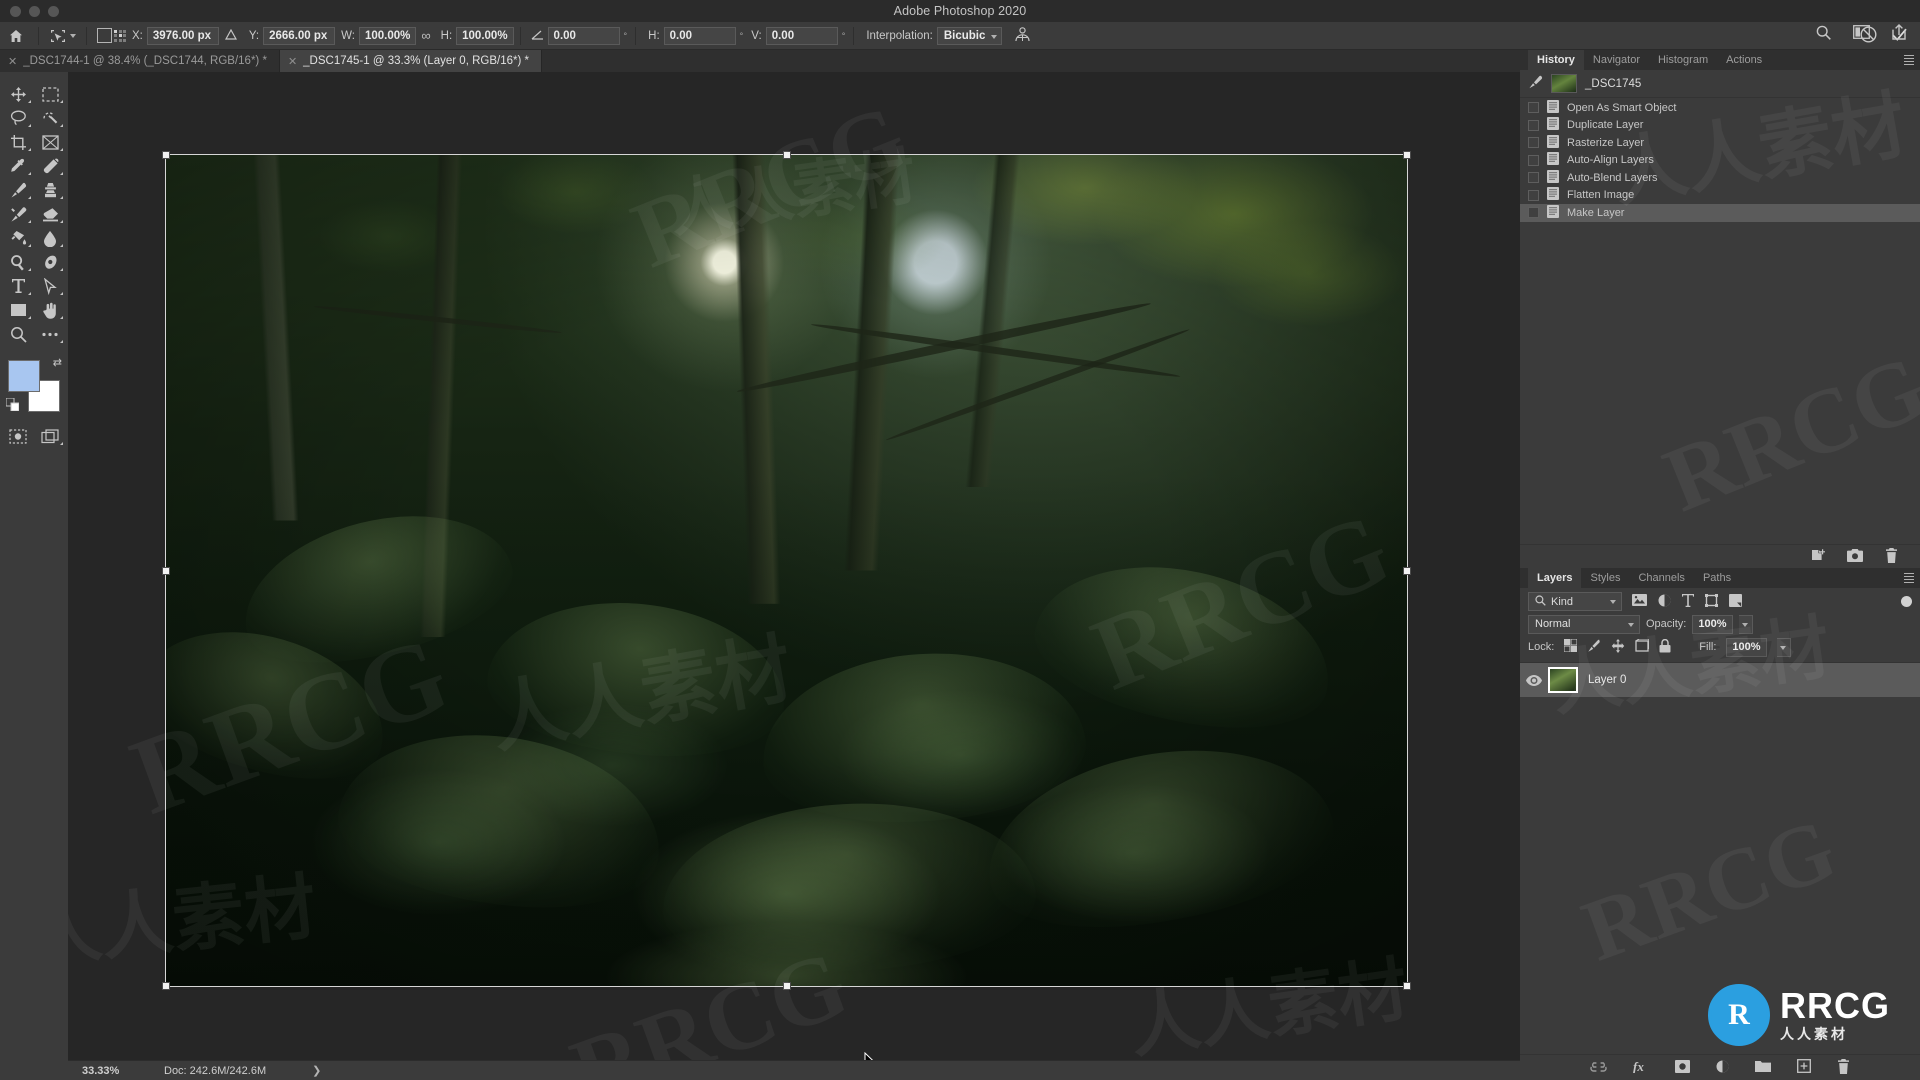 This screenshot has height=1080, width=1920. What do you see at coordinates (1855, 556) in the screenshot?
I see `create-snapshot-icon` at bounding box center [1855, 556].